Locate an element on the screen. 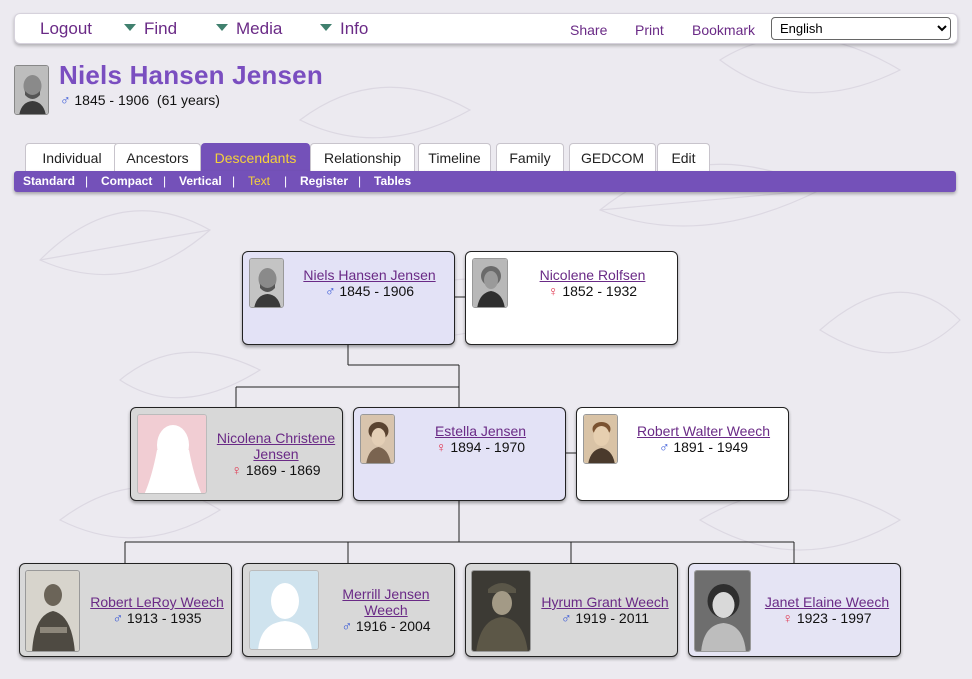 This screenshot has width=972, height=679. person-dates: ♂ 1891 - 1949 is located at coordinates (703, 447).